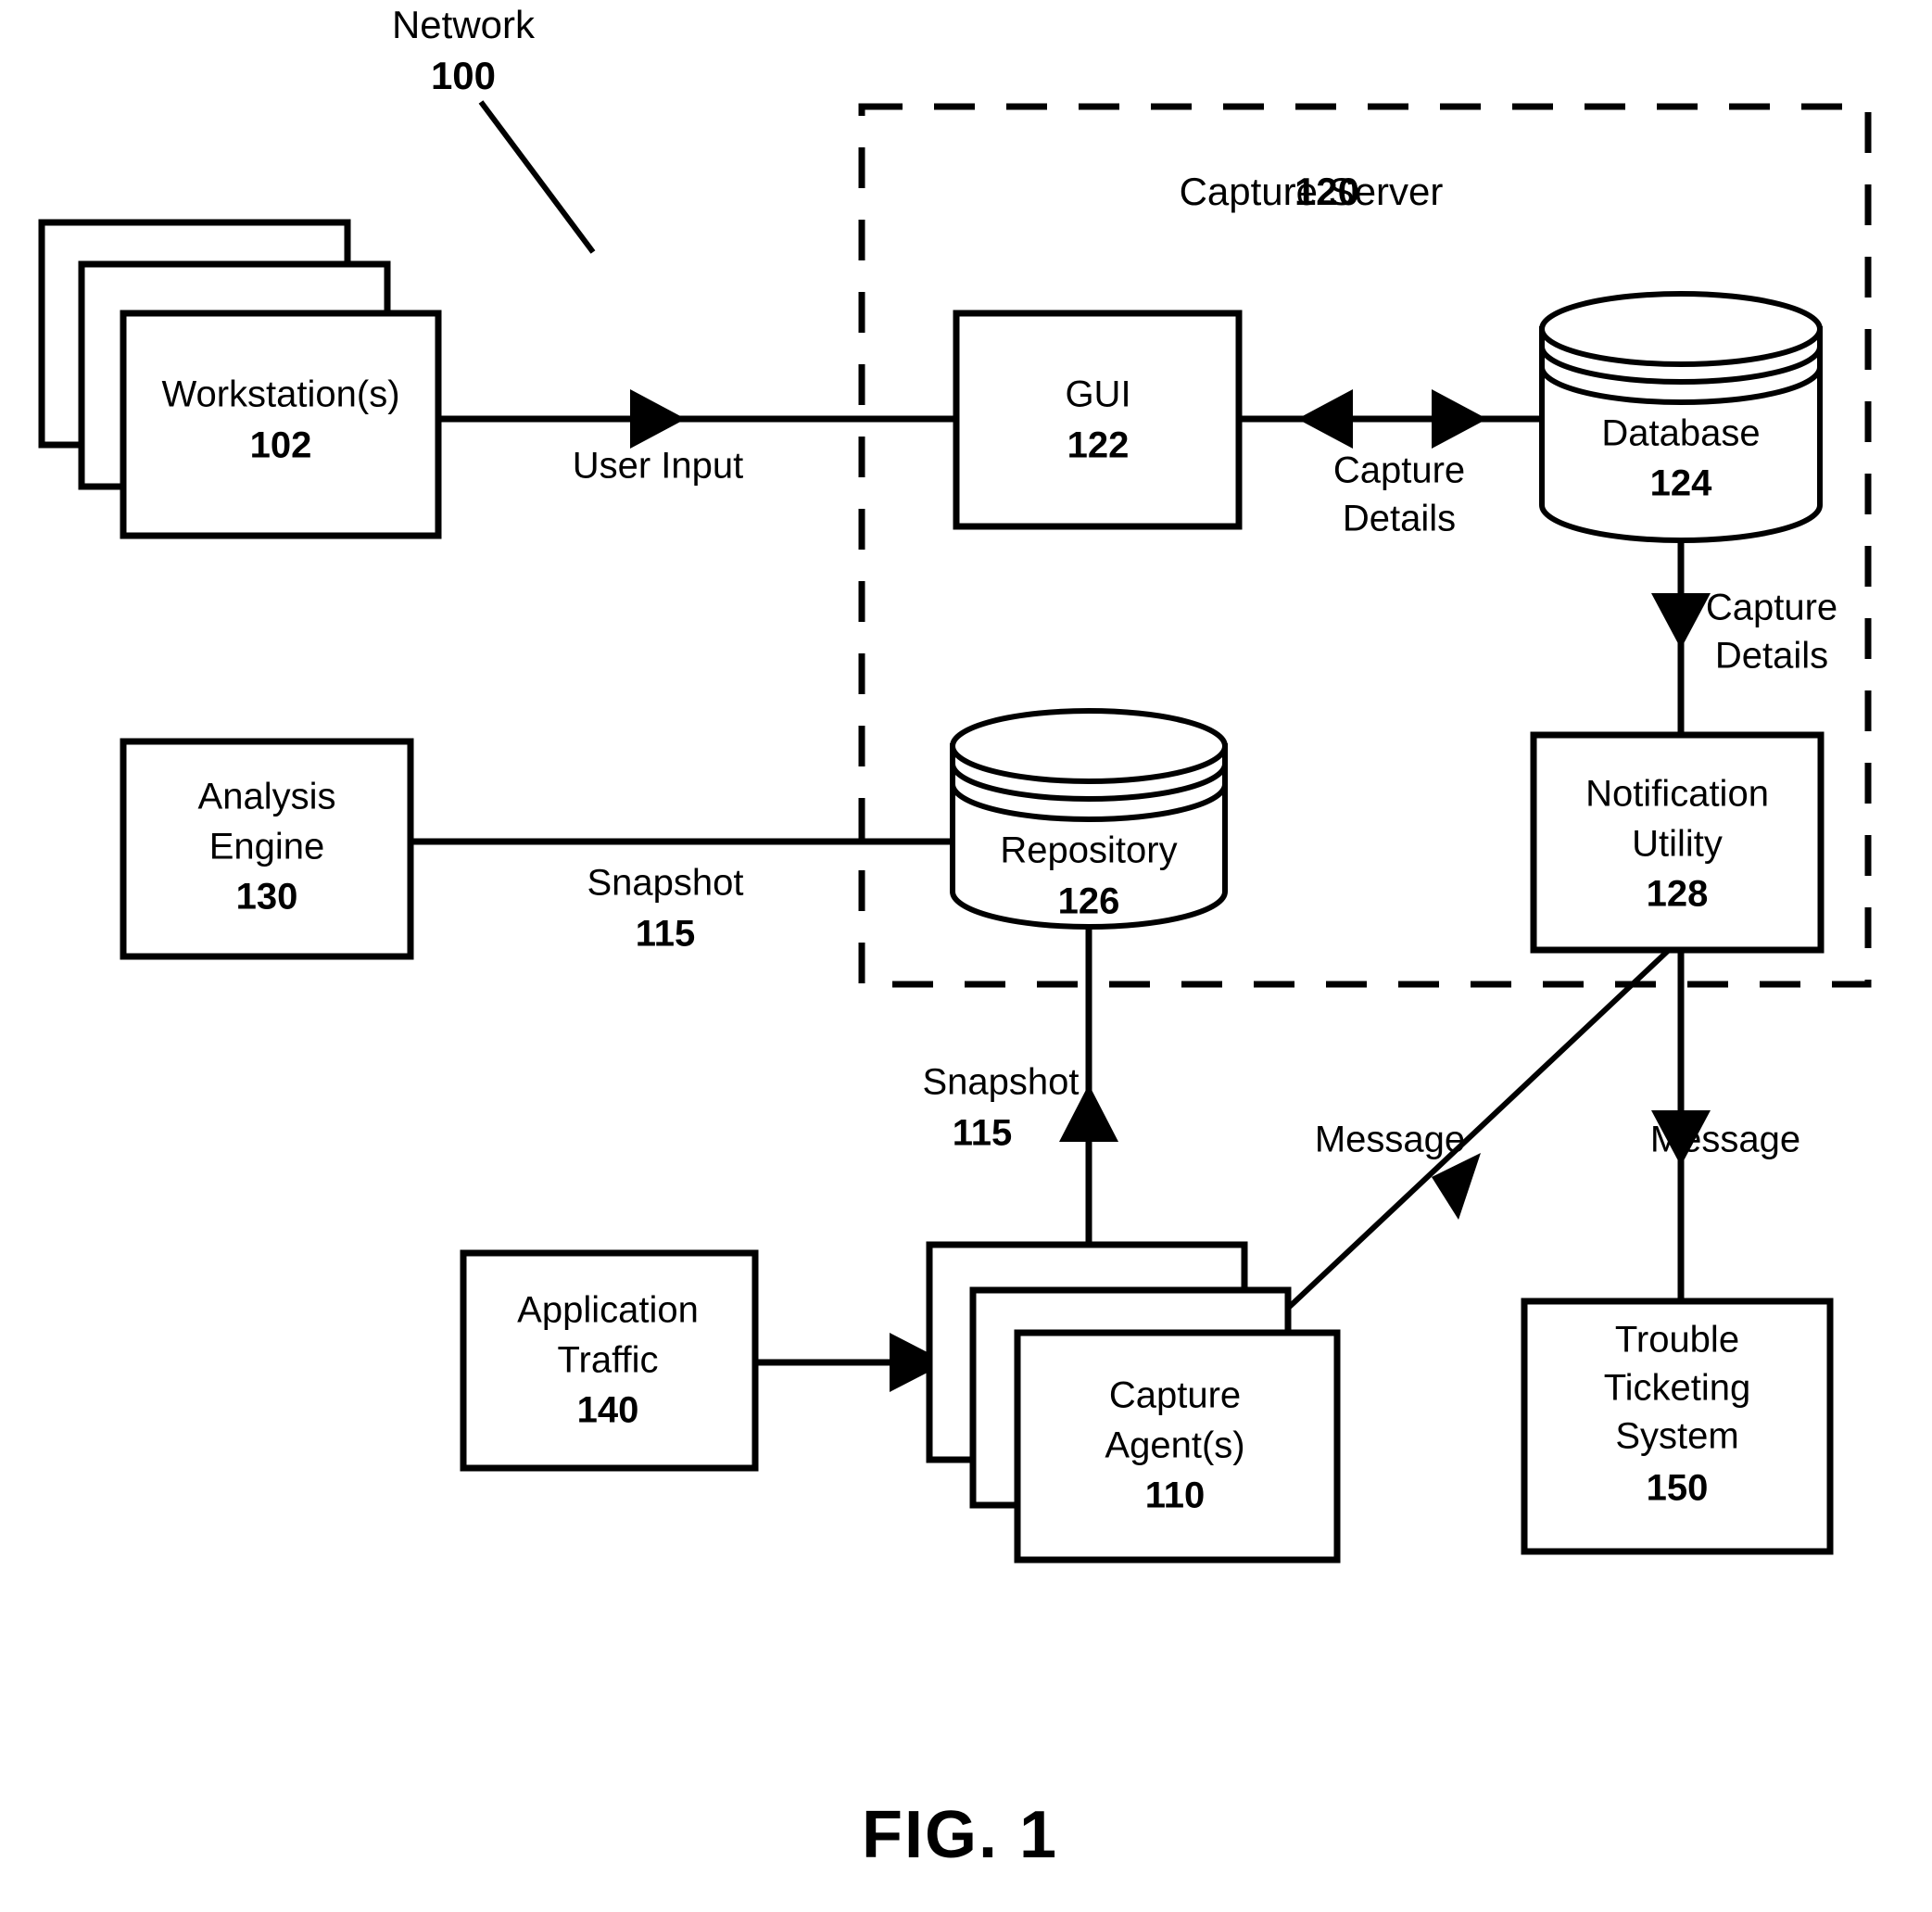  Describe the element at coordinates (1680, 434) in the screenshot. I see `database-label: Database` at that location.